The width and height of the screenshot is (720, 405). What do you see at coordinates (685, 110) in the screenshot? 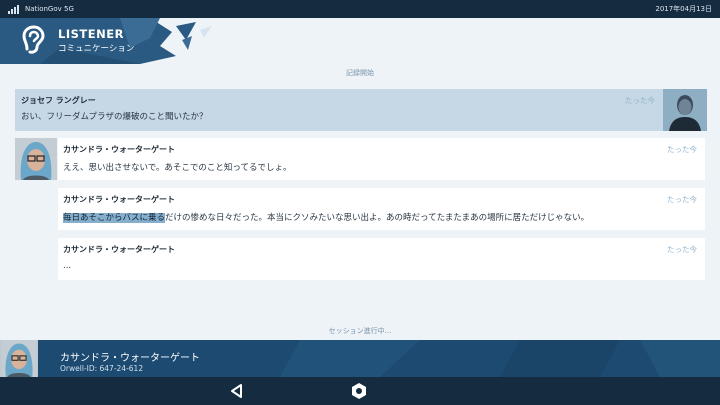
I see `avatar-joseph` at bounding box center [685, 110].